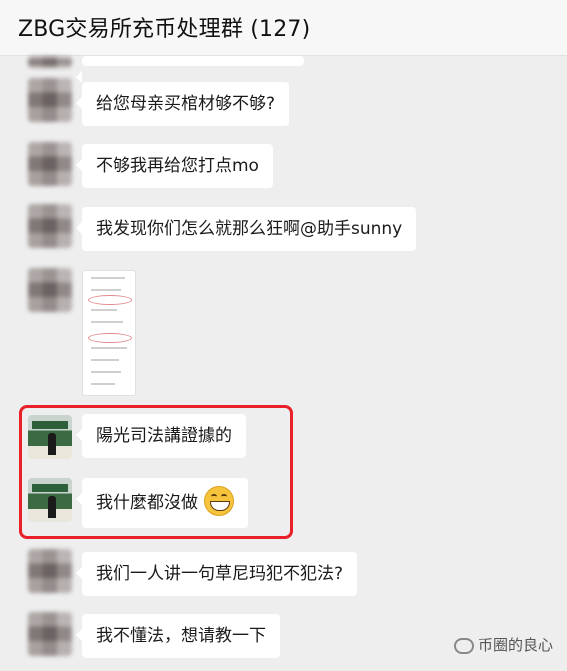  Describe the element at coordinates (182, 104) in the screenshot. I see `message-bubble: 给您母亲买棺材够不够?` at that location.